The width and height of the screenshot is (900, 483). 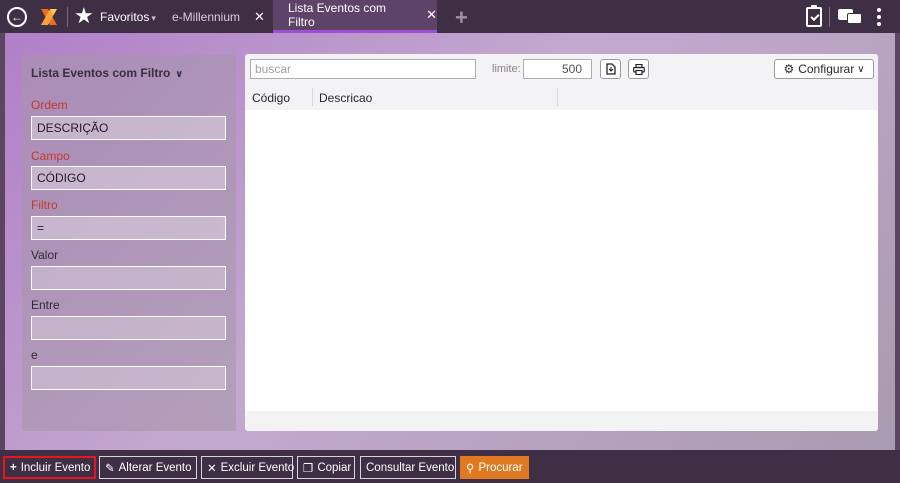 What do you see at coordinates (500, 467) in the screenshot?
I see `procurar-label: Procurar` at bounding box center [500, 467].